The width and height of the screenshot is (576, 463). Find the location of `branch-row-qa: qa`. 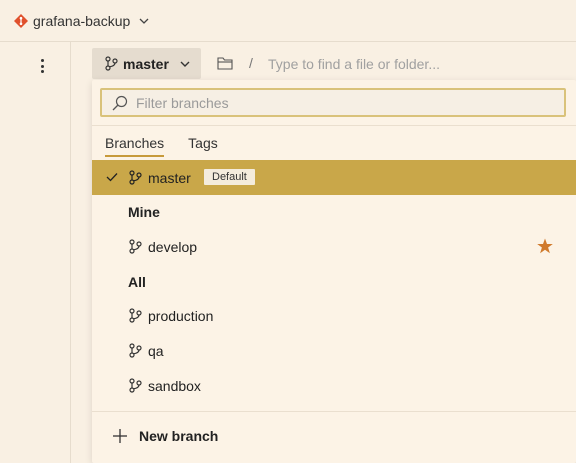

branch-row-qa: qa is located at coordinates (334, 350).